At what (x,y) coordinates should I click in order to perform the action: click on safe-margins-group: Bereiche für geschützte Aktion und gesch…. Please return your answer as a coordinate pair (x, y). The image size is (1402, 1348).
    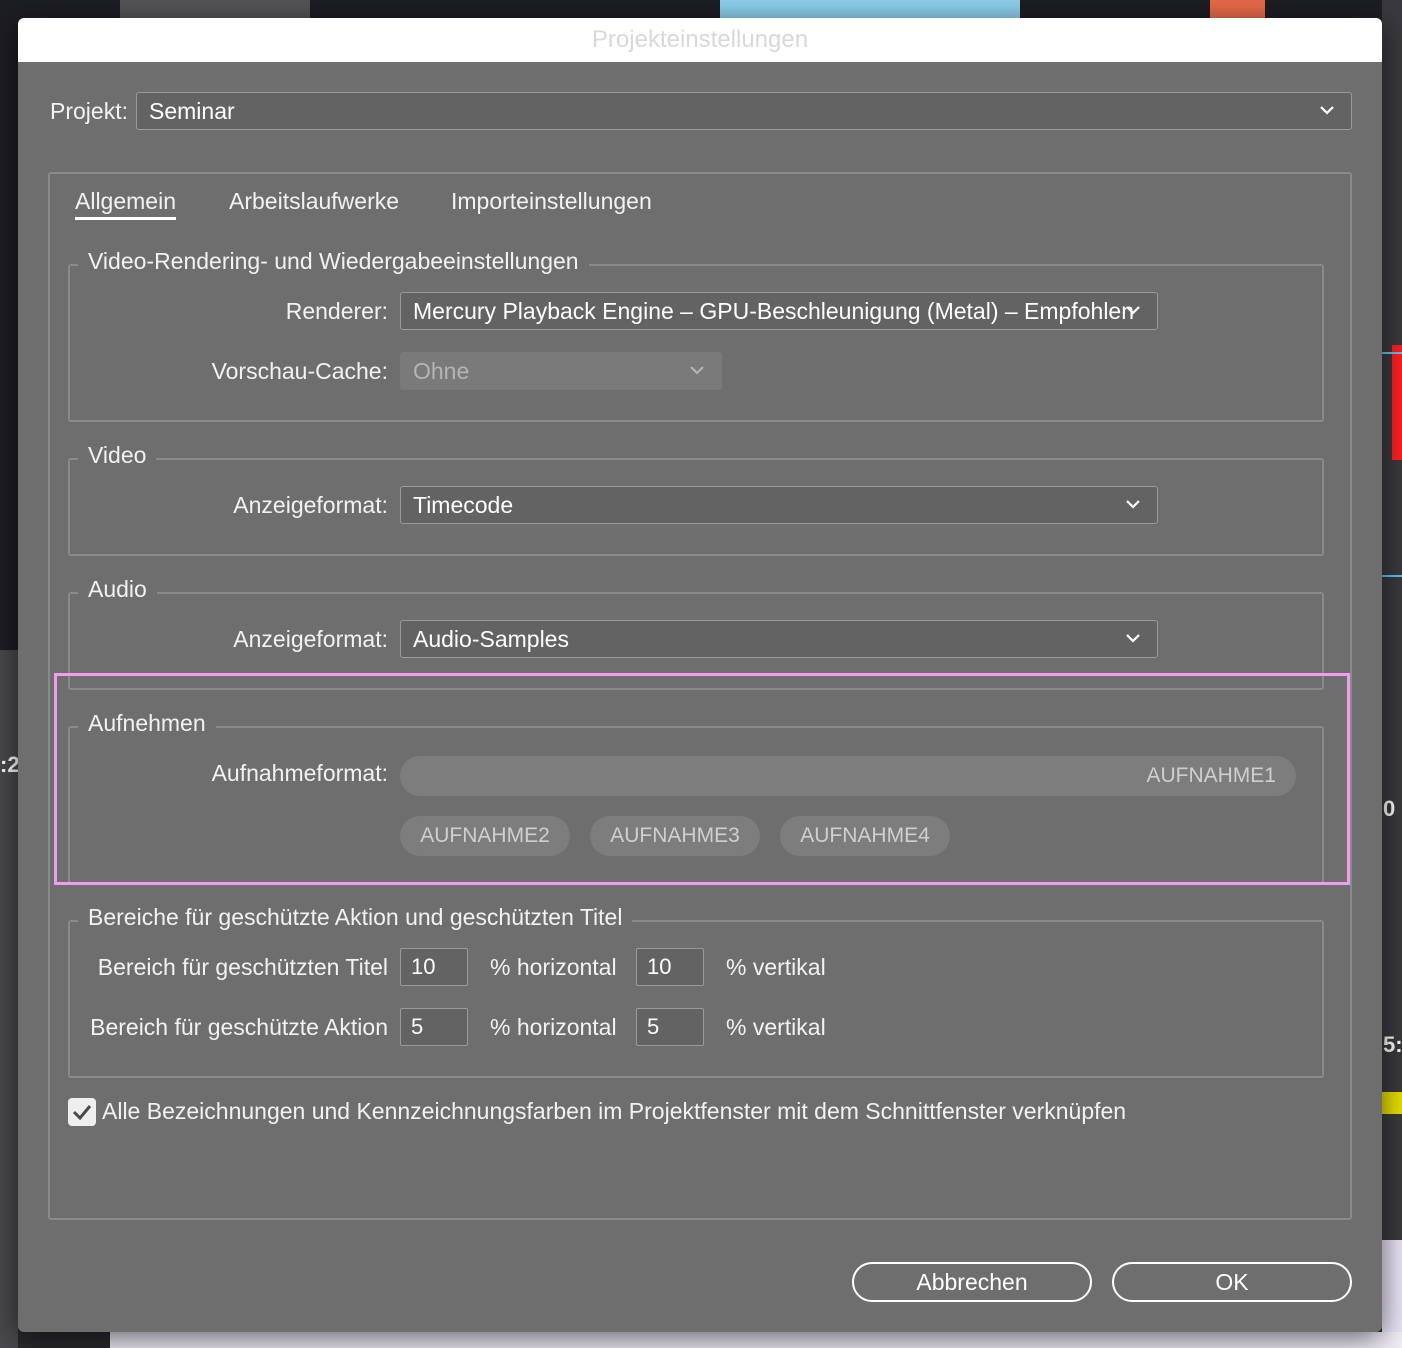
    Looking at the image, I should click on (696, 991).